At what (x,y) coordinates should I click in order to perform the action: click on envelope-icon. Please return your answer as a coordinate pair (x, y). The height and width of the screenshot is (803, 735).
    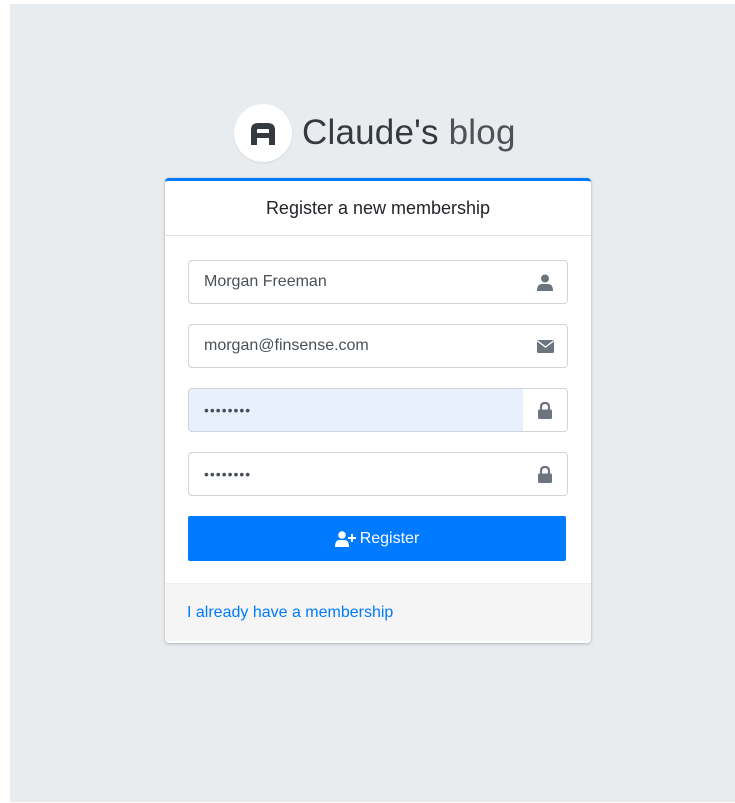
    Looking at the image, I should click on (545, 346).